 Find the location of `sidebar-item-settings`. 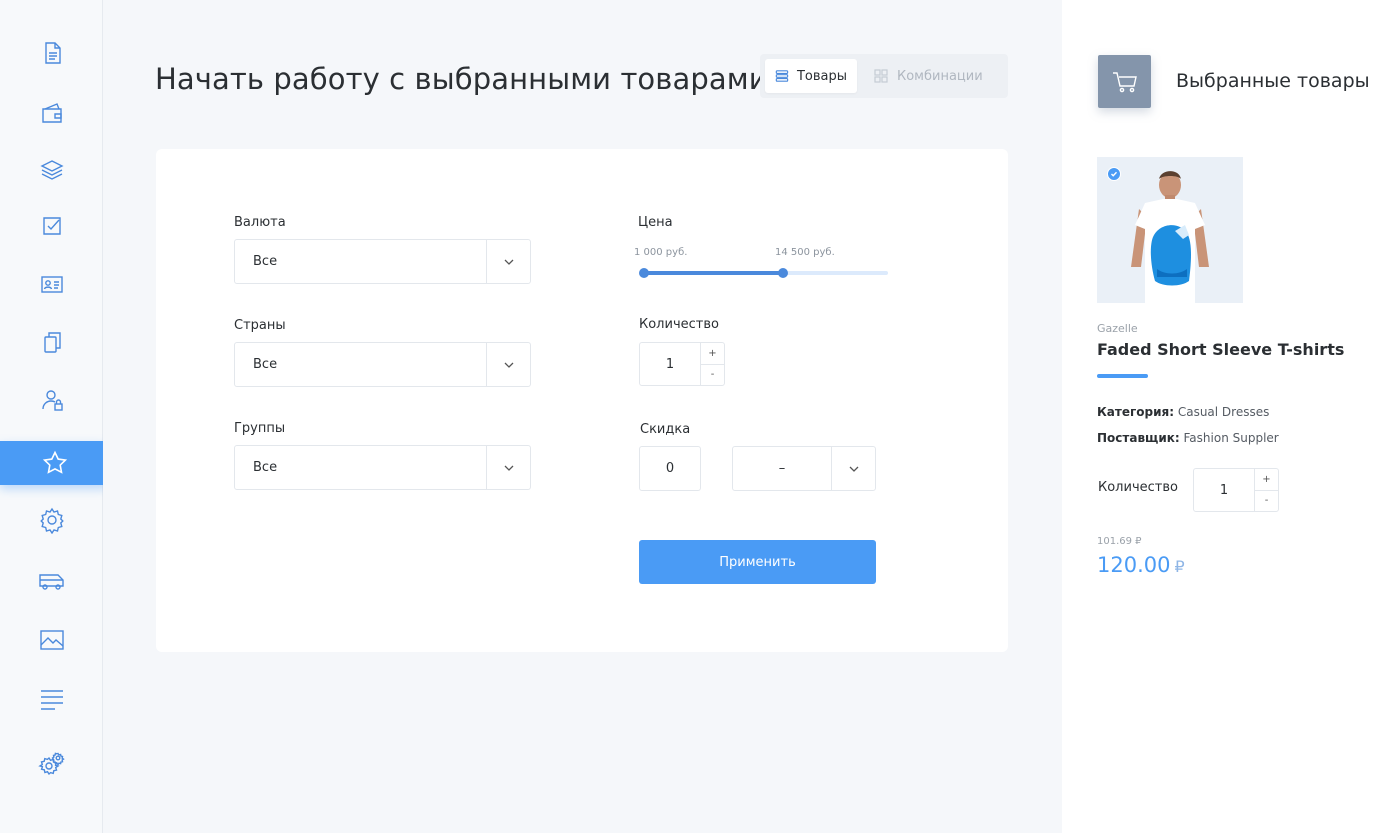

sidebar-item-settings is located at coordinates (51, 520).